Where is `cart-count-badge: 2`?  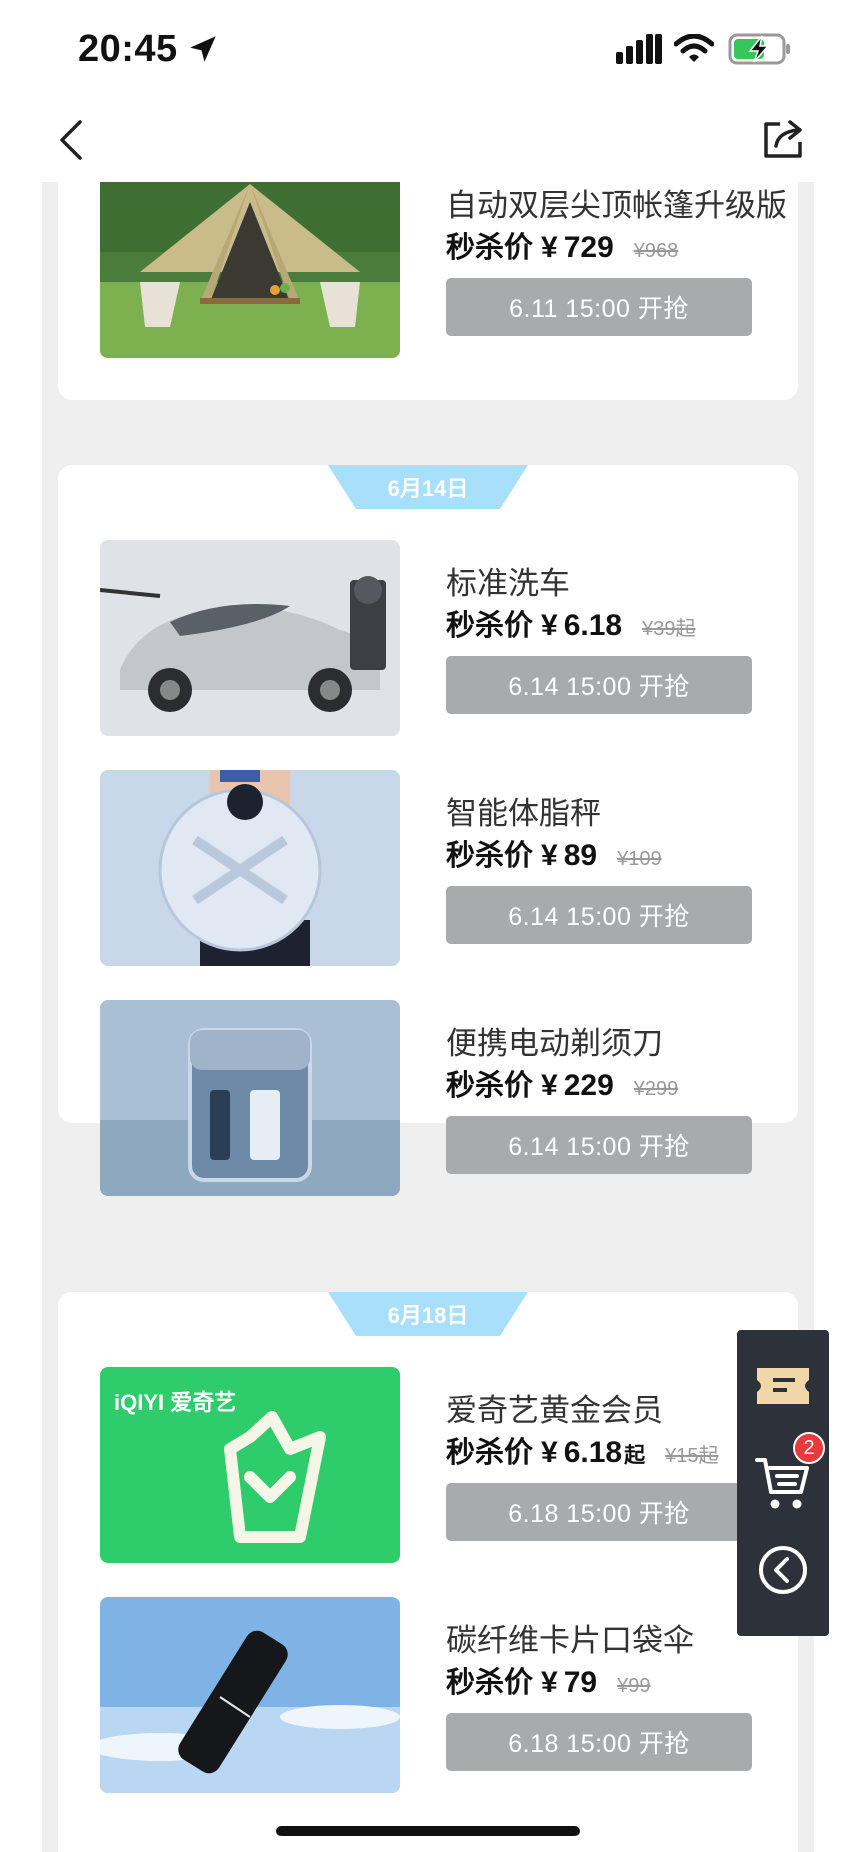
cart-count-badge: 2 is located at coordinates (809, 1448).